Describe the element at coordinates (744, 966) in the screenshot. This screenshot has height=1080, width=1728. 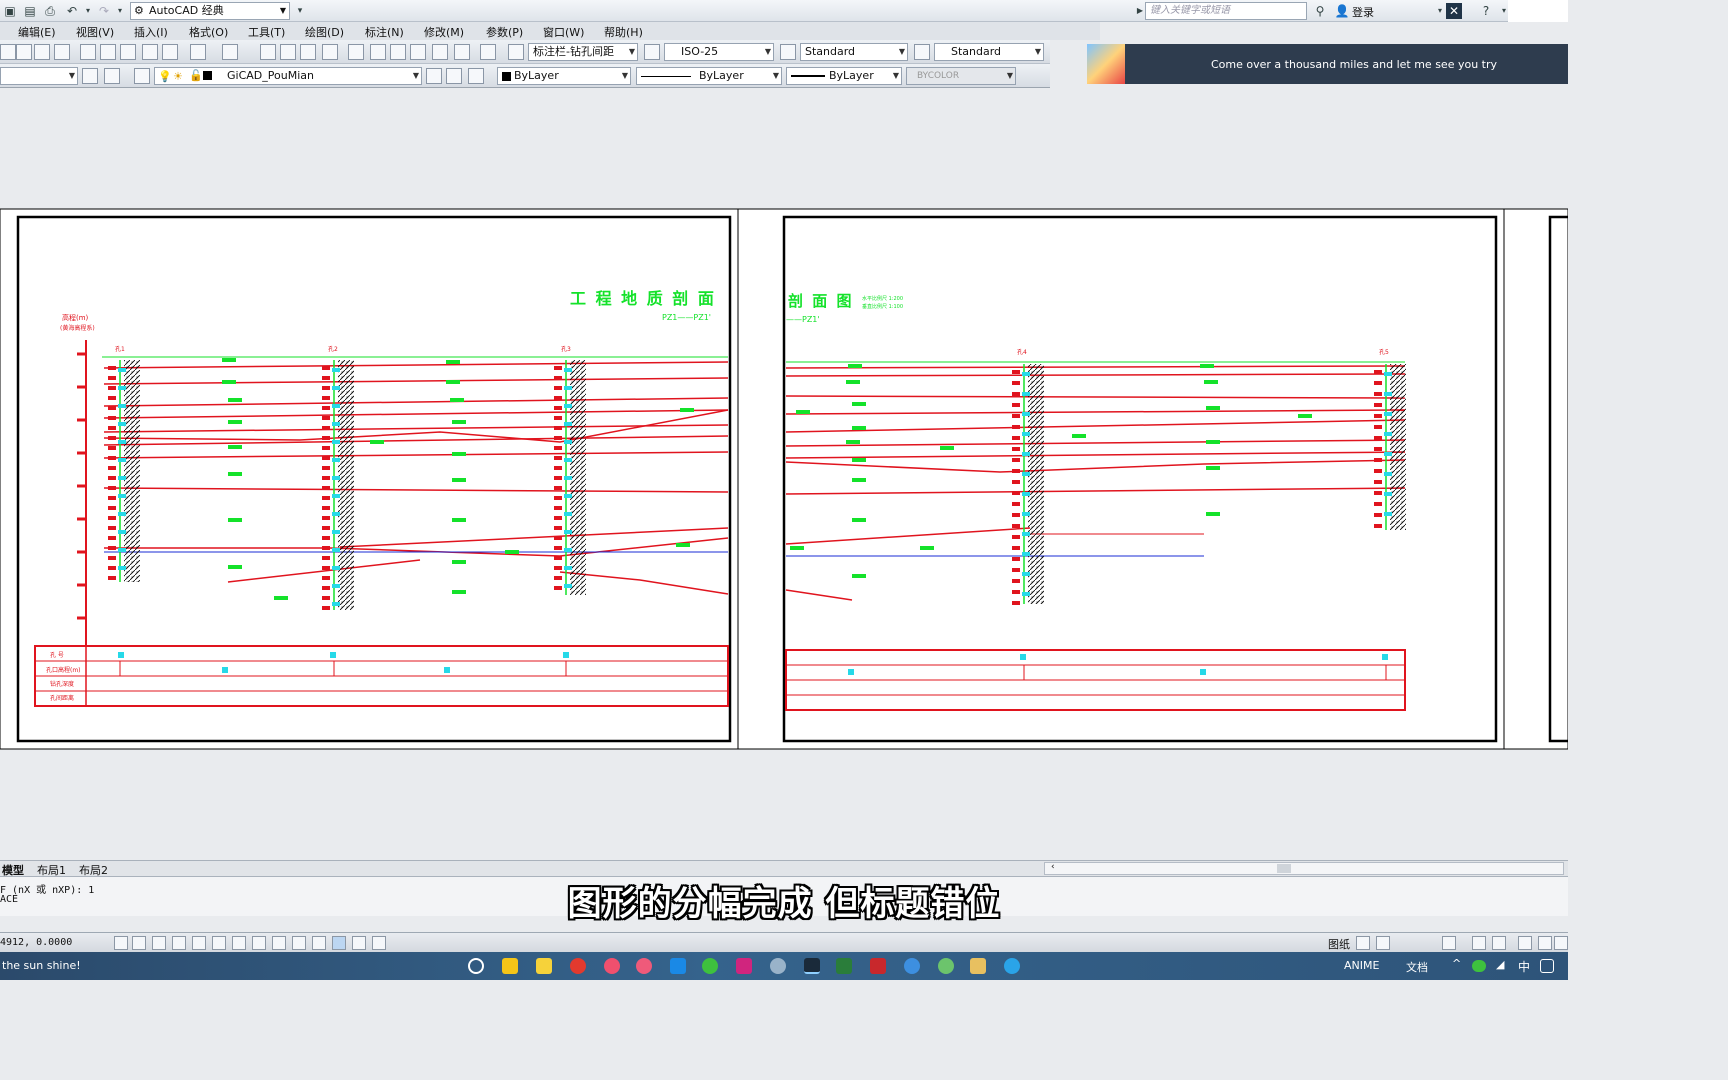
I see `pointer-app-icon` at that location.